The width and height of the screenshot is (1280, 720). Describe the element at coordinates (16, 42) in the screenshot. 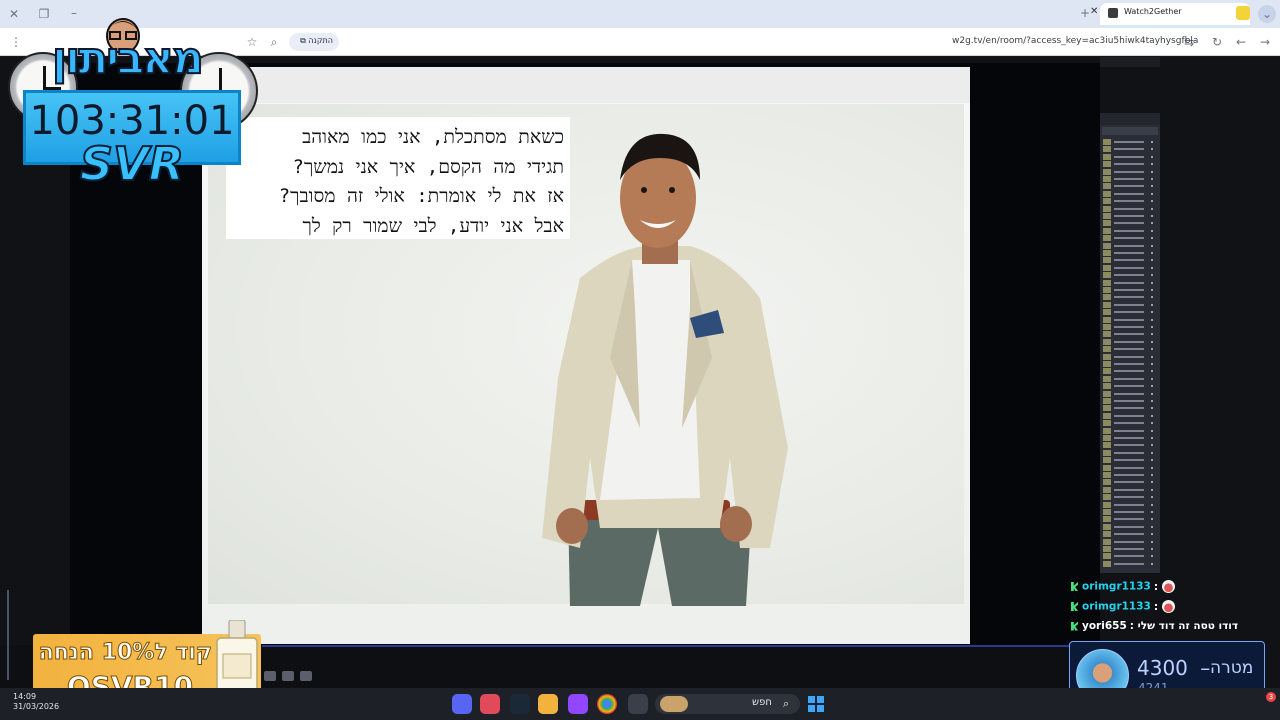

I see `menu-icon: ⋮` at that location.